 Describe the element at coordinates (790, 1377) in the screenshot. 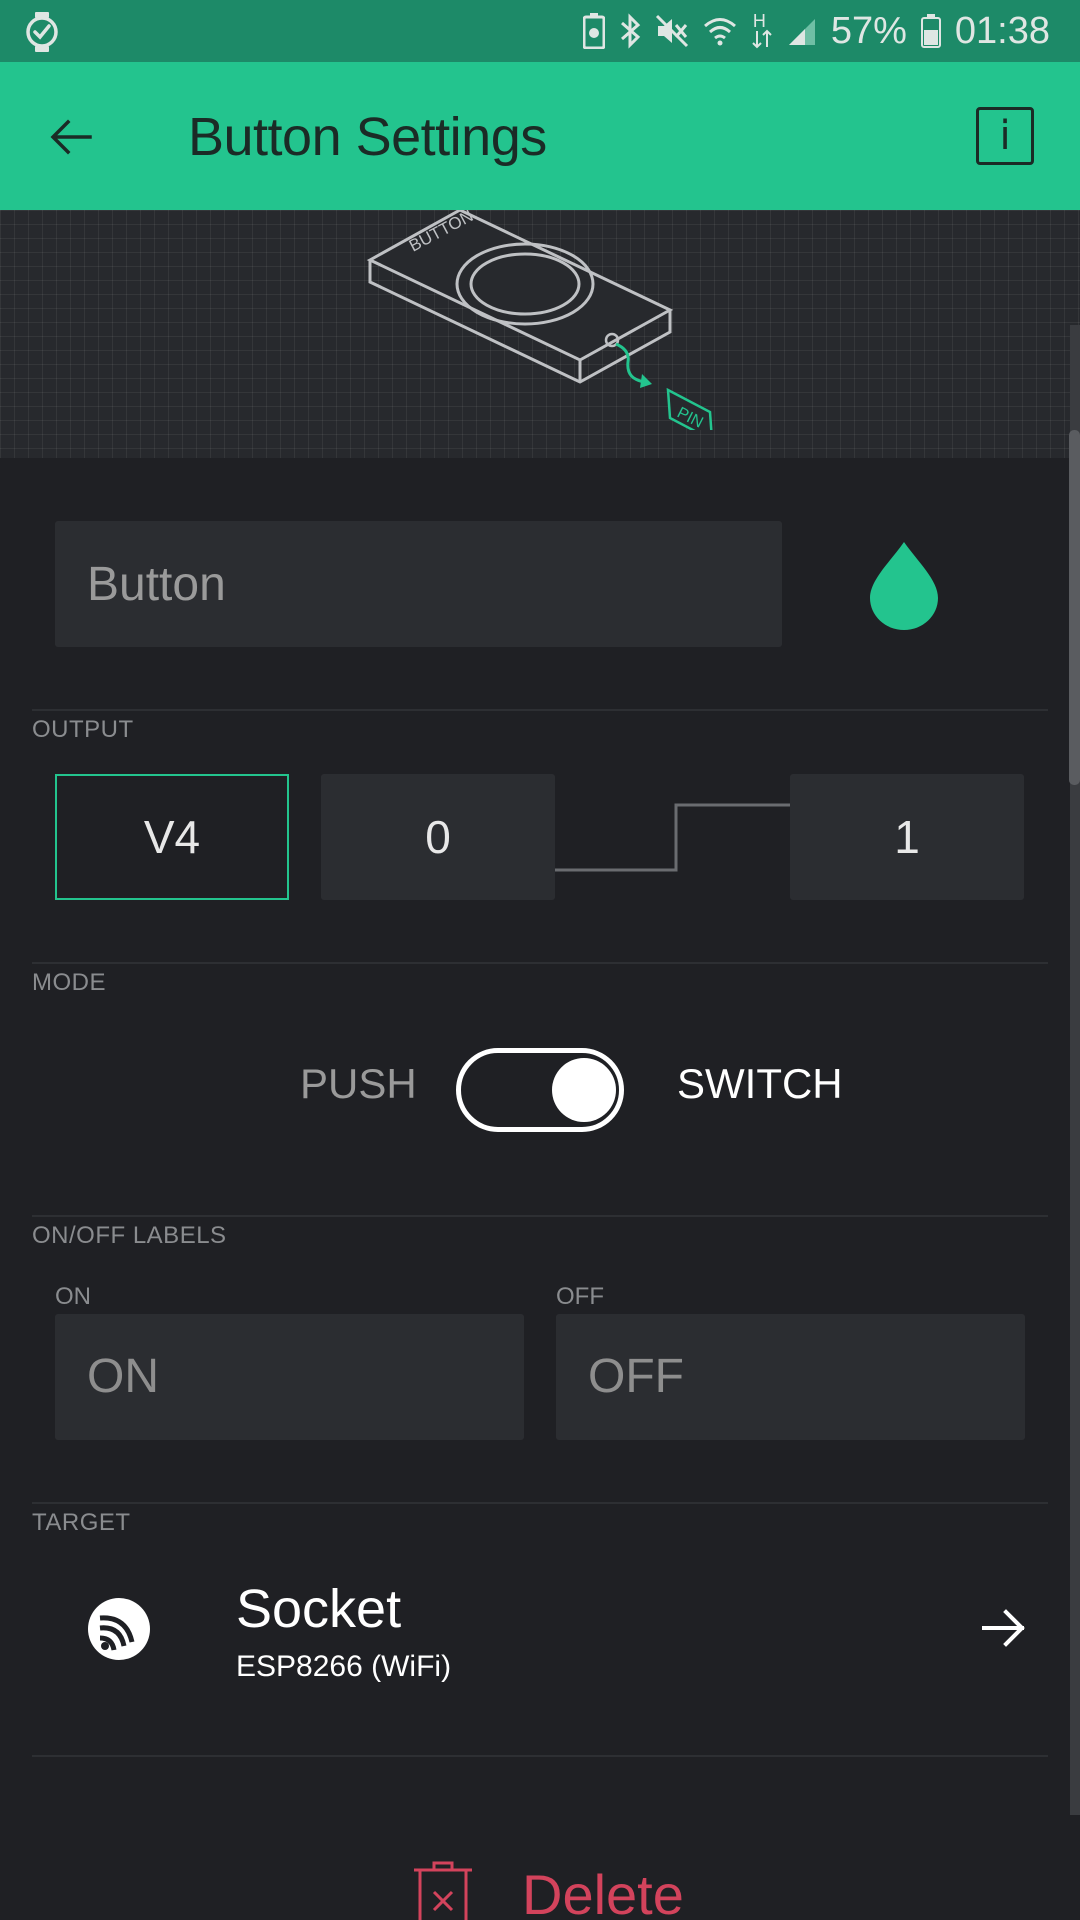

I see `off-label-input: OFF` at that location.